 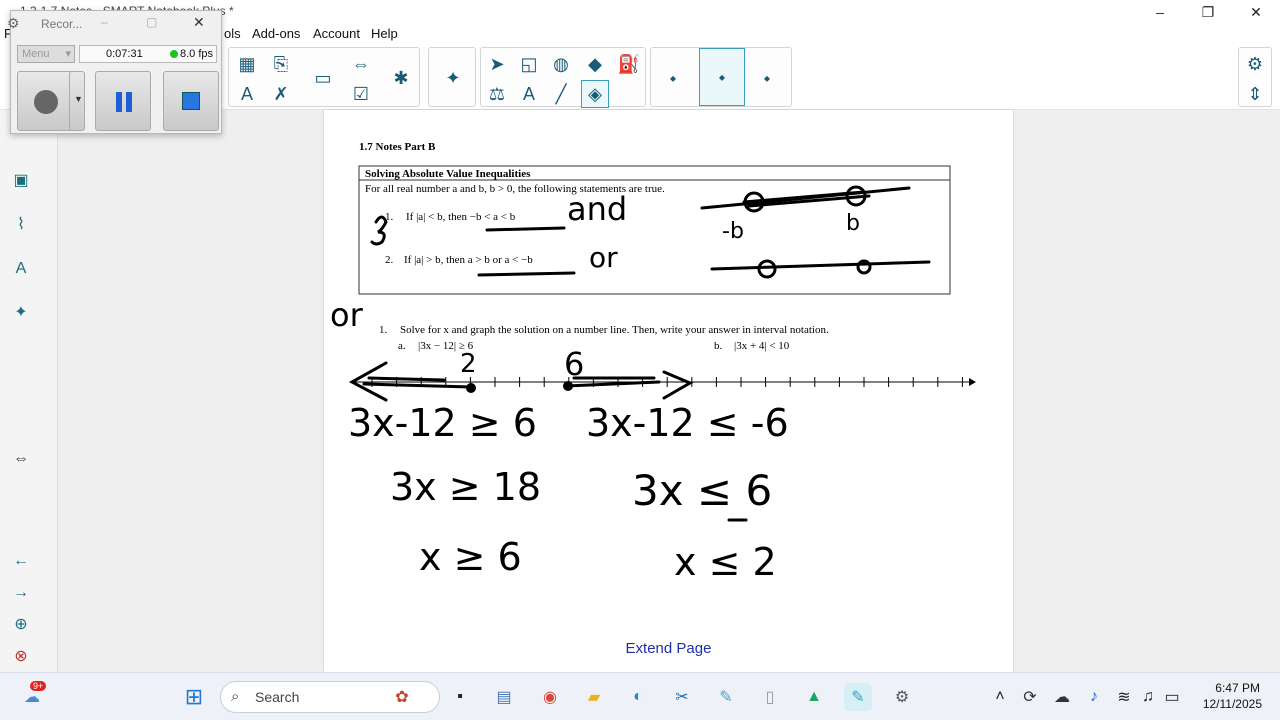 What do you see at coordinates (726, 697) in the screenshot?
I see `notebook-app-icon: ✎` at bounding box center [726, 697].